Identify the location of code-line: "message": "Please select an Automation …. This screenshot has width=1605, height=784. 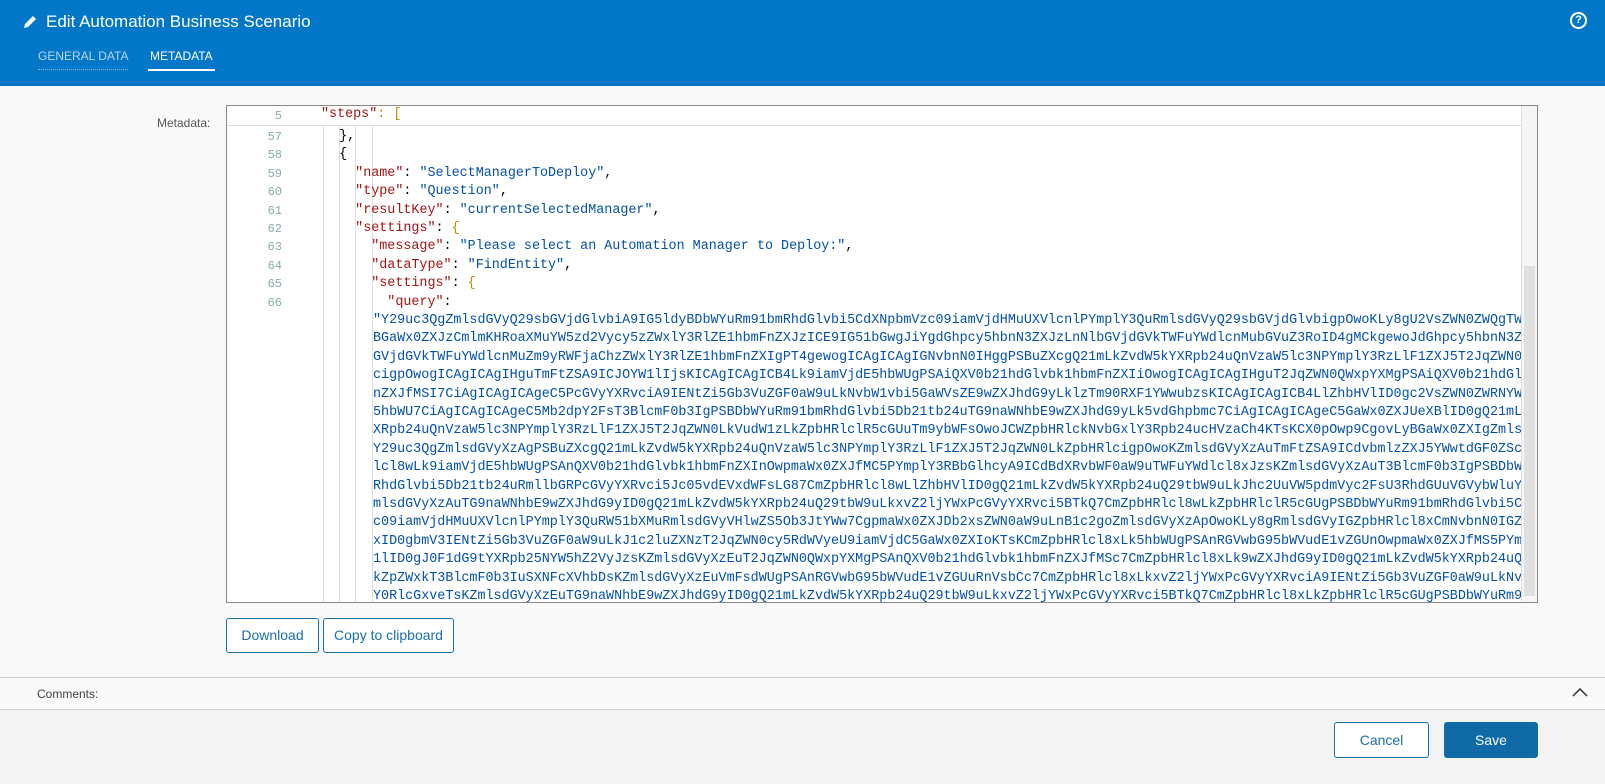
(612, 247).